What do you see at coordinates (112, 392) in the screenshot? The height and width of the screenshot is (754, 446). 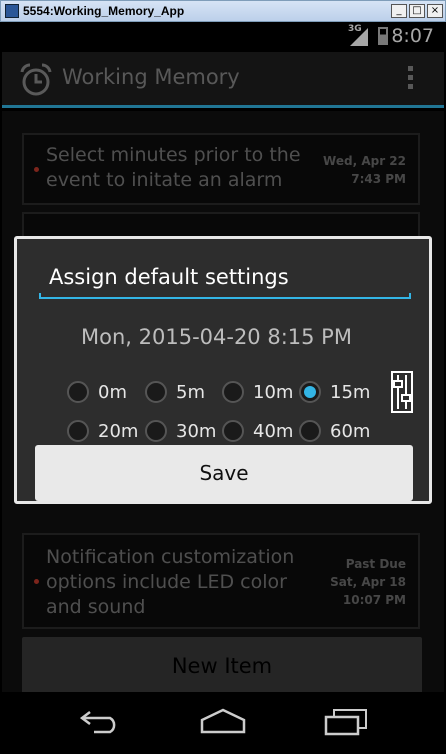 I see `radio-label: 0m` at bounding box center [112, 392].